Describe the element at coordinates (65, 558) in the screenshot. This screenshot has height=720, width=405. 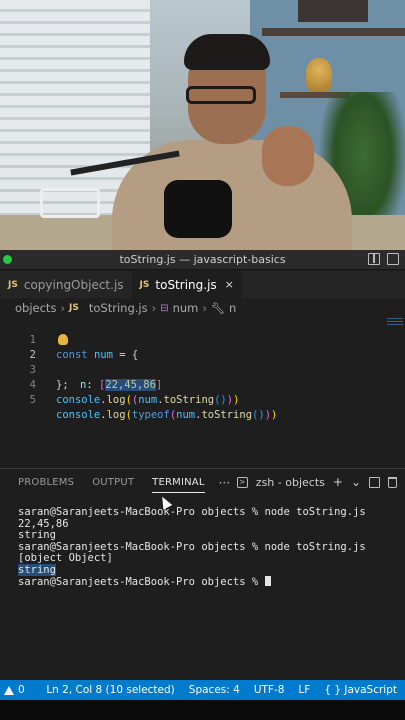
I see `terminal-line: [object Object]` at that location.